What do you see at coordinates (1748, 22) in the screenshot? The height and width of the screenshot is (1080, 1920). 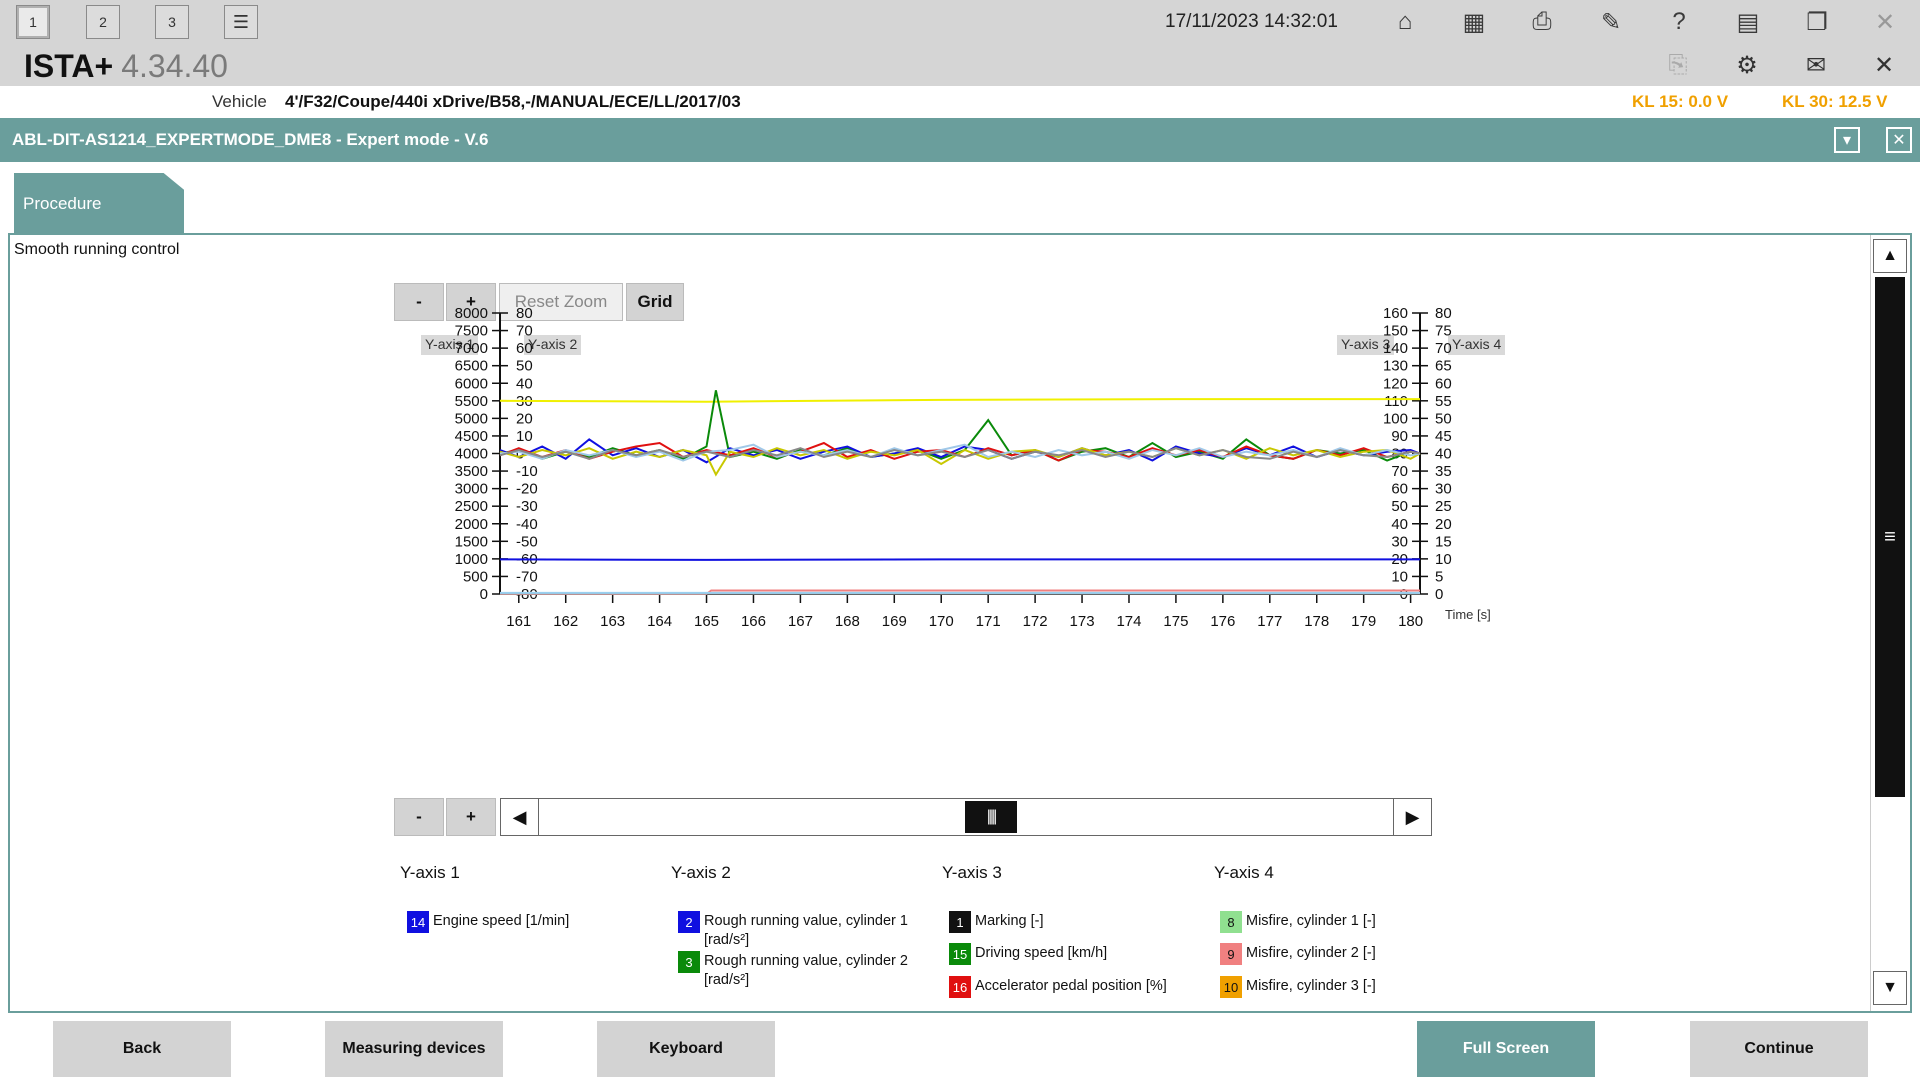 I see `window-list-icon: ▤` at bounding box center [1748, 22].